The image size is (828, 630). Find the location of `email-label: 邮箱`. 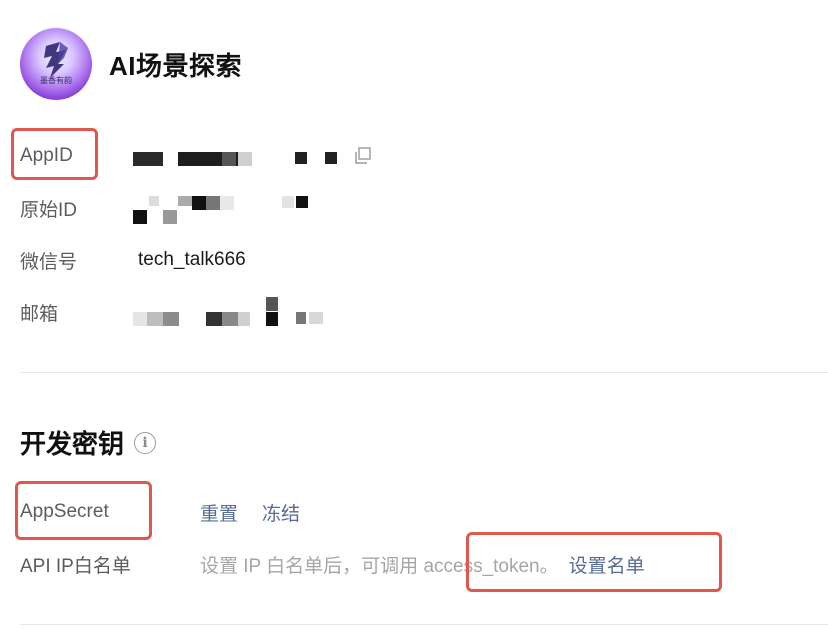

email-label: 邮箱 is located at coordinates (39, 314).